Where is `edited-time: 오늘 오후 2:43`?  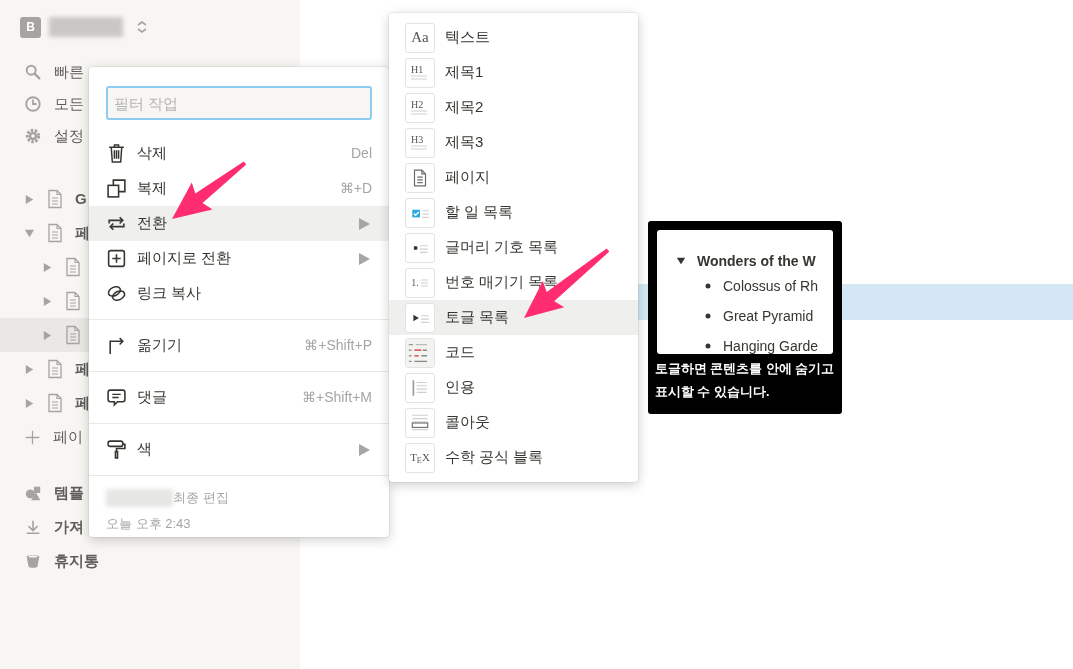 edited-time: 오늘 오후 2:43 is located at coordinates (149, 523).